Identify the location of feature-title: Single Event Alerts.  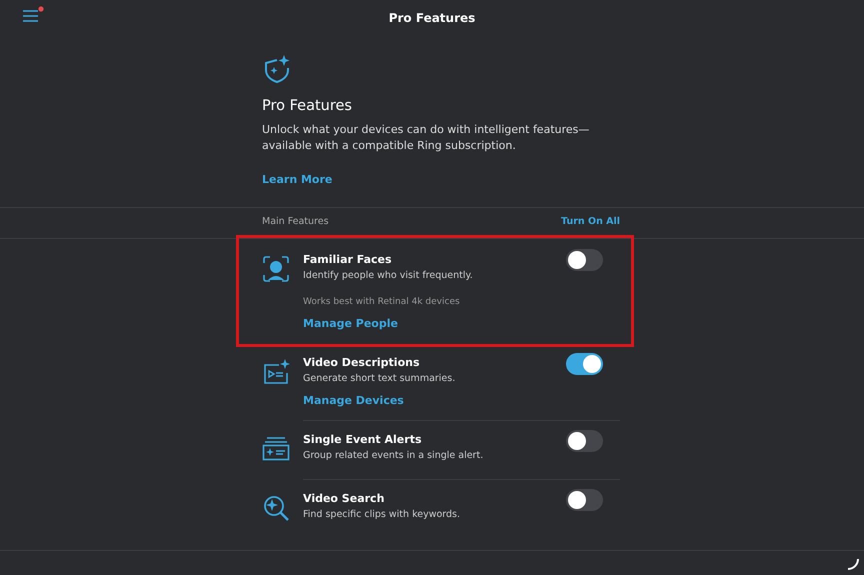
(362, 439).